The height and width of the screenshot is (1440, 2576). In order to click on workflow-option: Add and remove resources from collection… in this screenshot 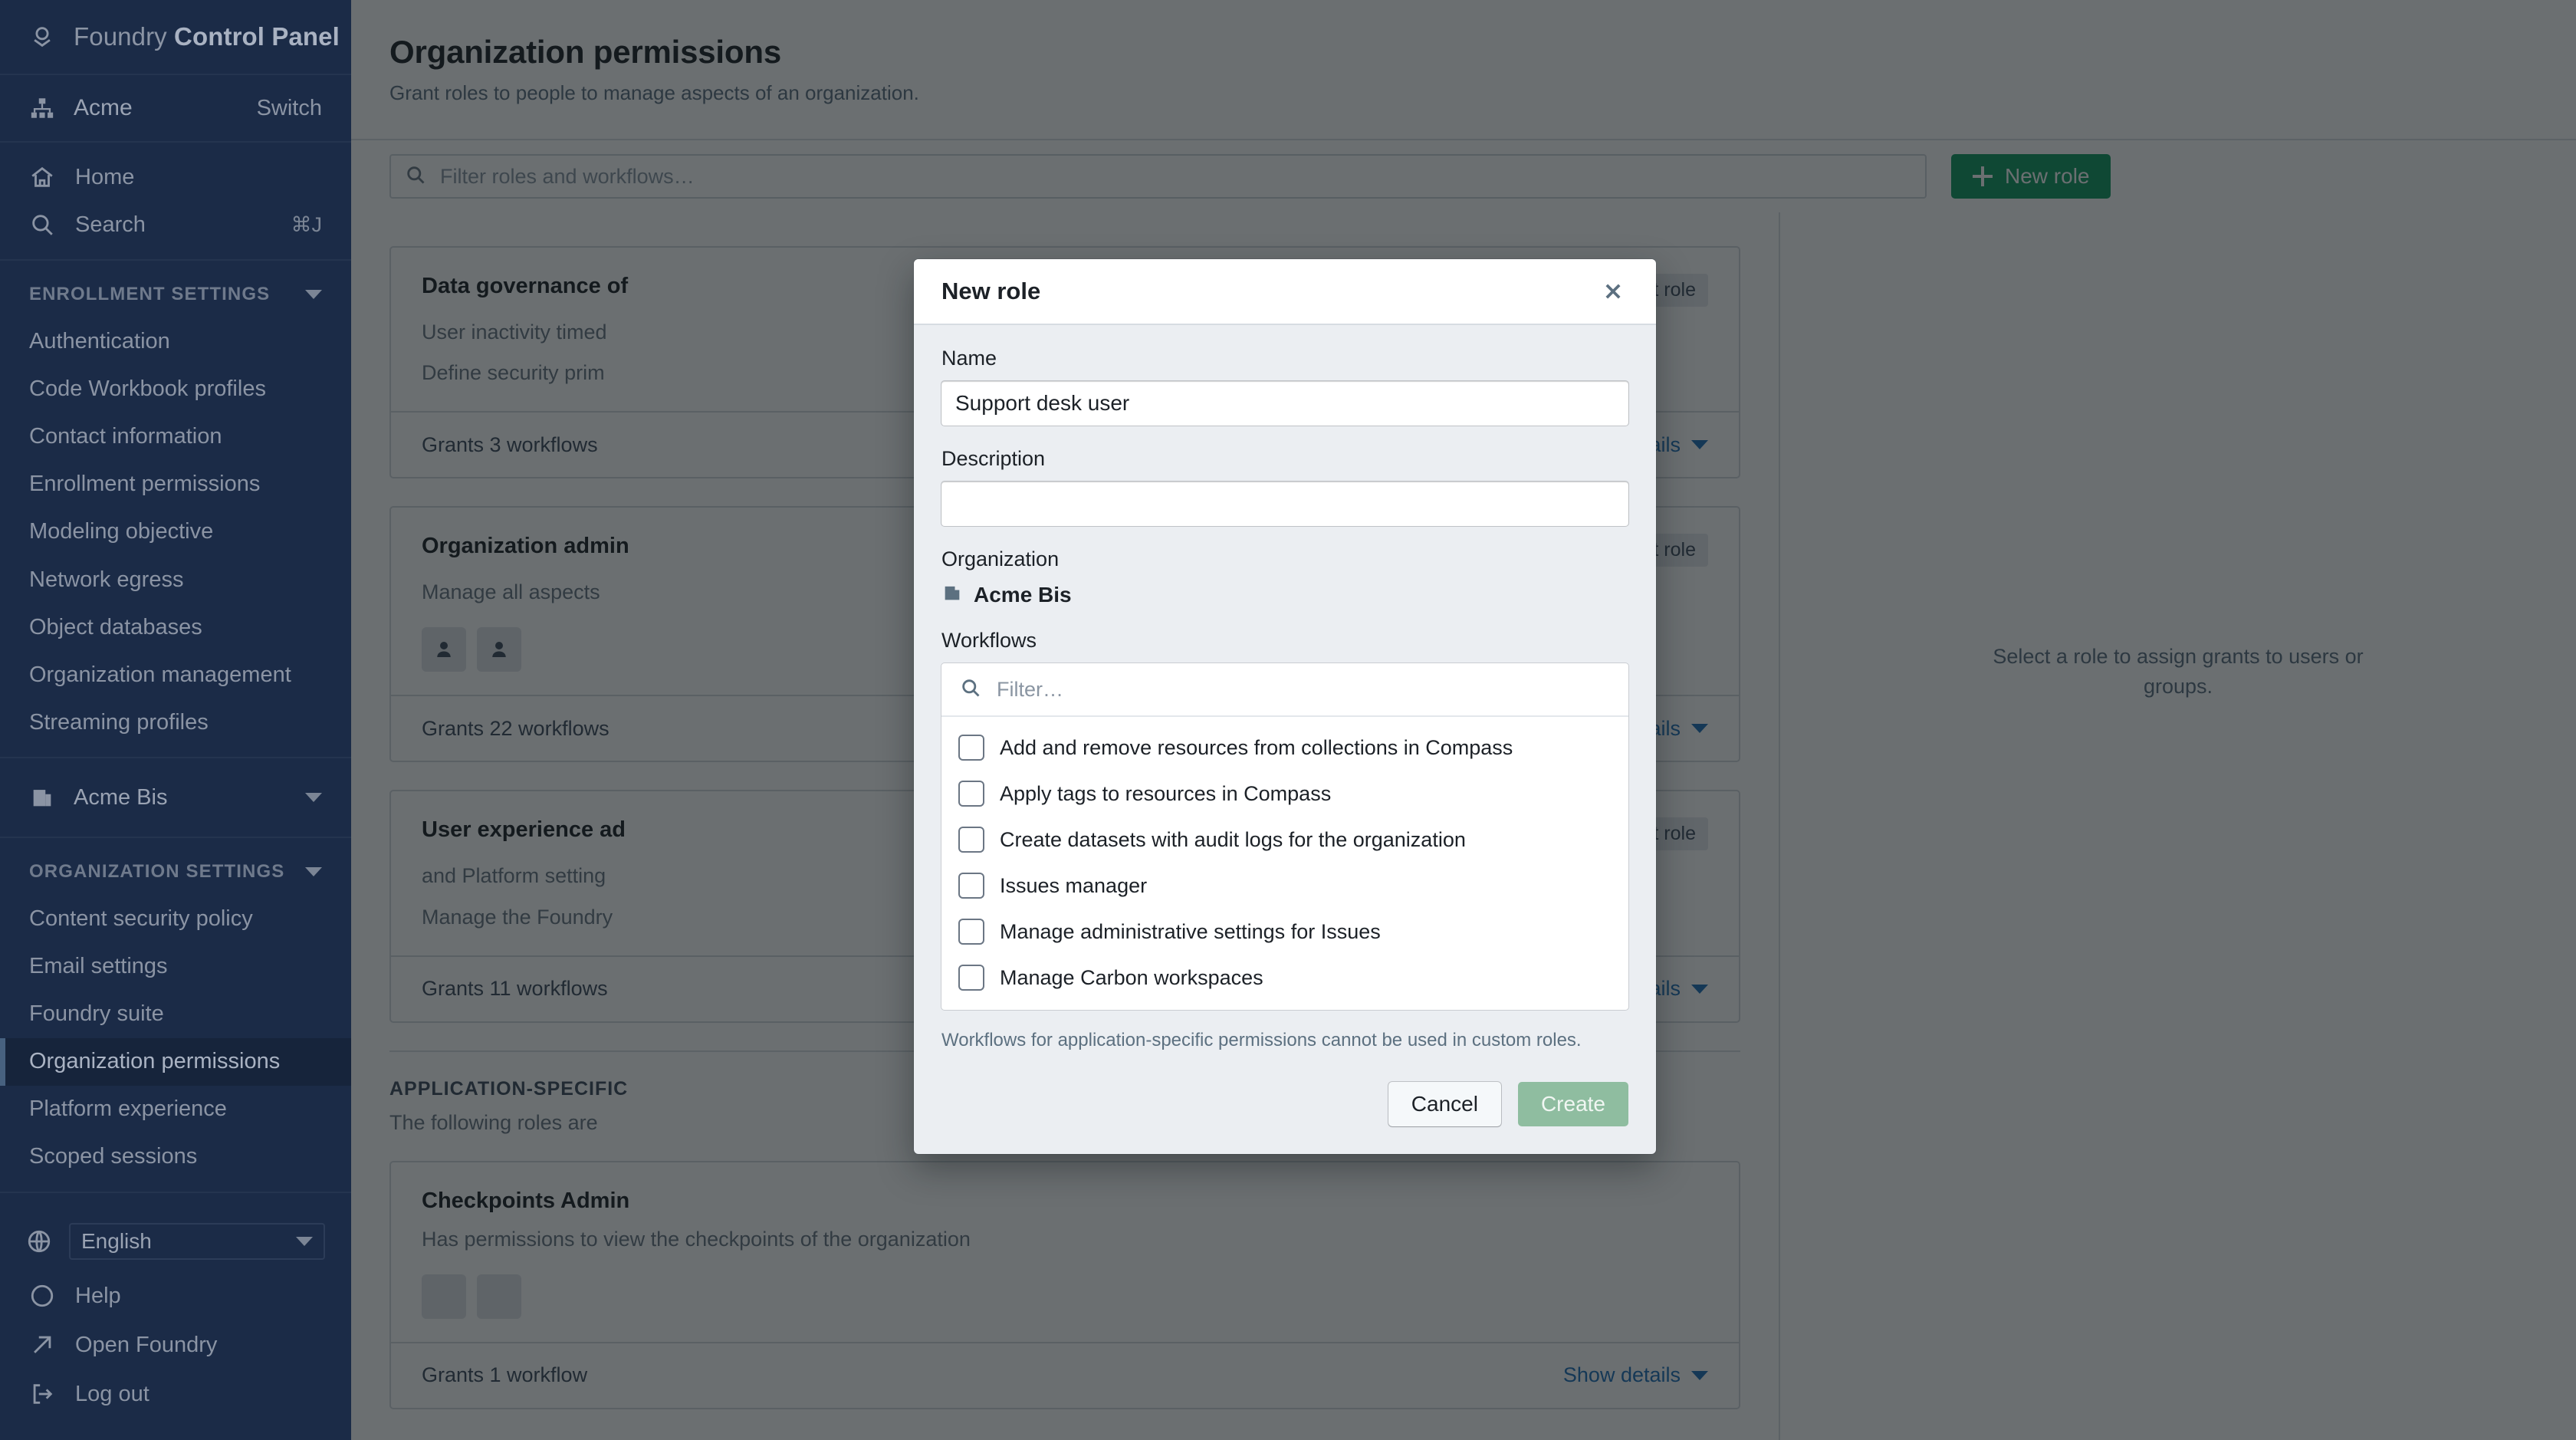, I will do `click(1285, 748)`.